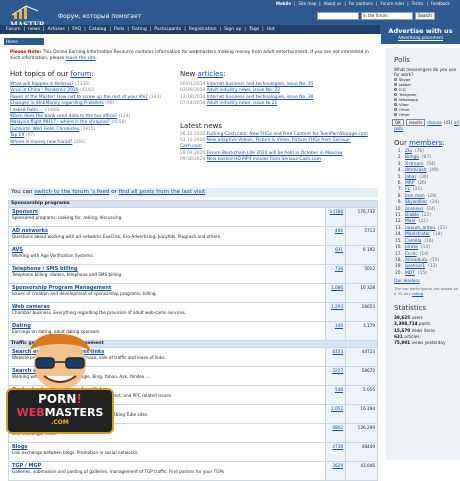  Describe the element at coordinates (393, 4) in the screenshot. I see `top-link-rules: Forum rules` at that location.